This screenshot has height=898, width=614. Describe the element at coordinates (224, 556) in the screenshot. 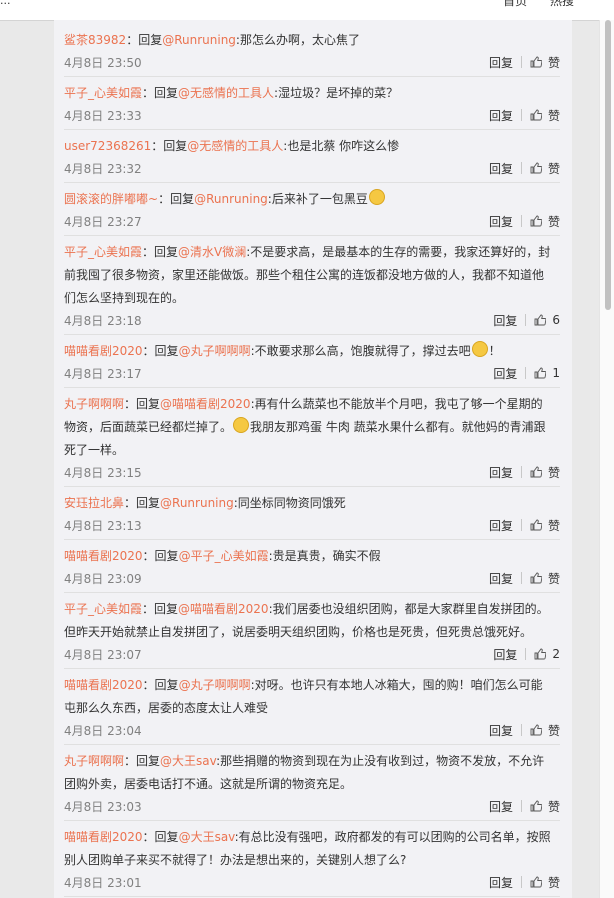

I see `mention-link: @平子_心美如霞` at that location.